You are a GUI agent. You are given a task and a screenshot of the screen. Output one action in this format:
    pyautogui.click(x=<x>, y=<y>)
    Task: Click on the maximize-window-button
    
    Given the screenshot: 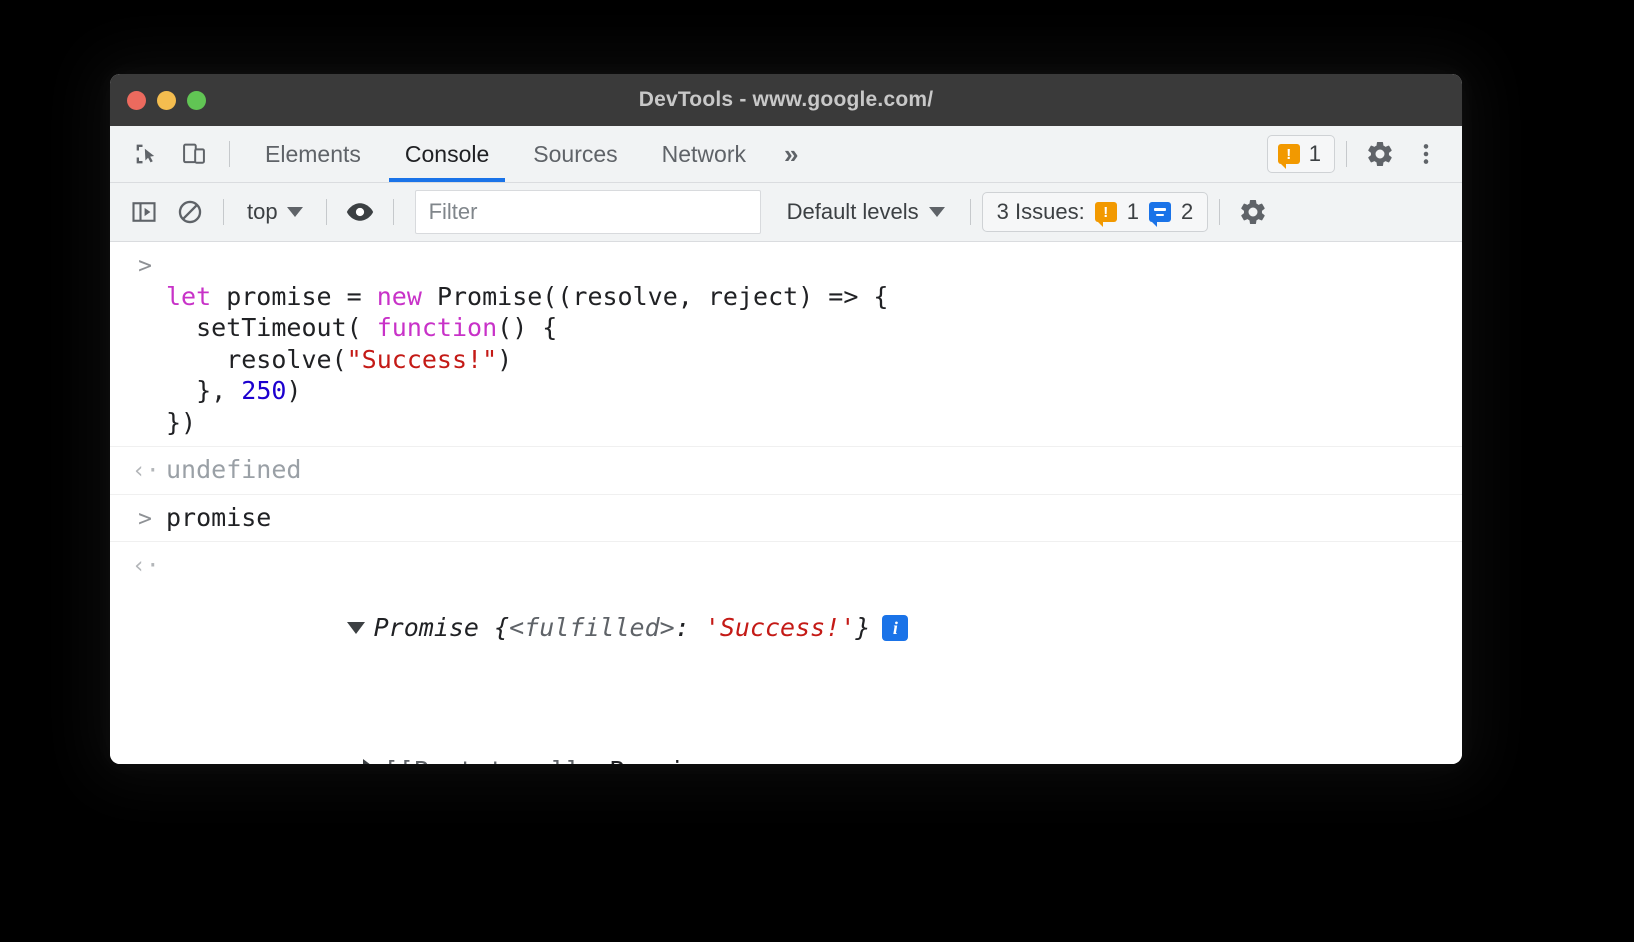 What is the action you would take?
    pyautogui.click(x=196, y=100)
    